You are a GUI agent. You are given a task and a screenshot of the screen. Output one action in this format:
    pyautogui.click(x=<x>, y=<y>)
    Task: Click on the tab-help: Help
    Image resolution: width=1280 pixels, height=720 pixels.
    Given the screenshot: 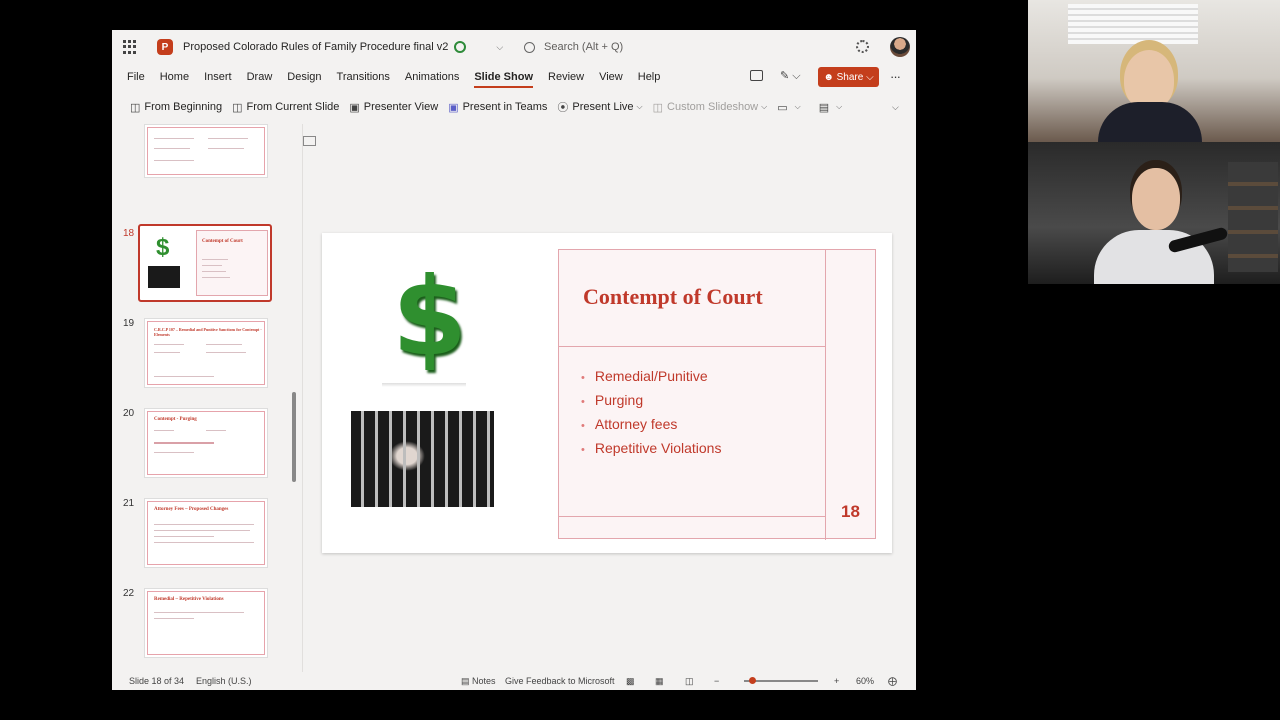 What is the action you would take?
    pyautogui.click(x=649, y=77)
    